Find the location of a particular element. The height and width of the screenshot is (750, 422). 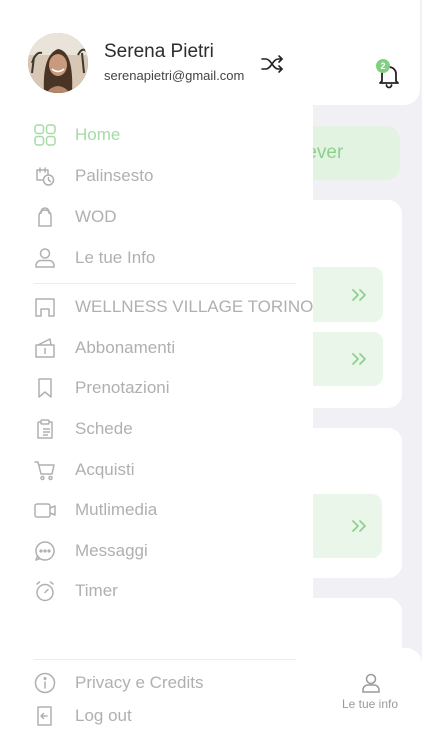

menu-item-label: Messaggi is located at coordinates (111, 550).